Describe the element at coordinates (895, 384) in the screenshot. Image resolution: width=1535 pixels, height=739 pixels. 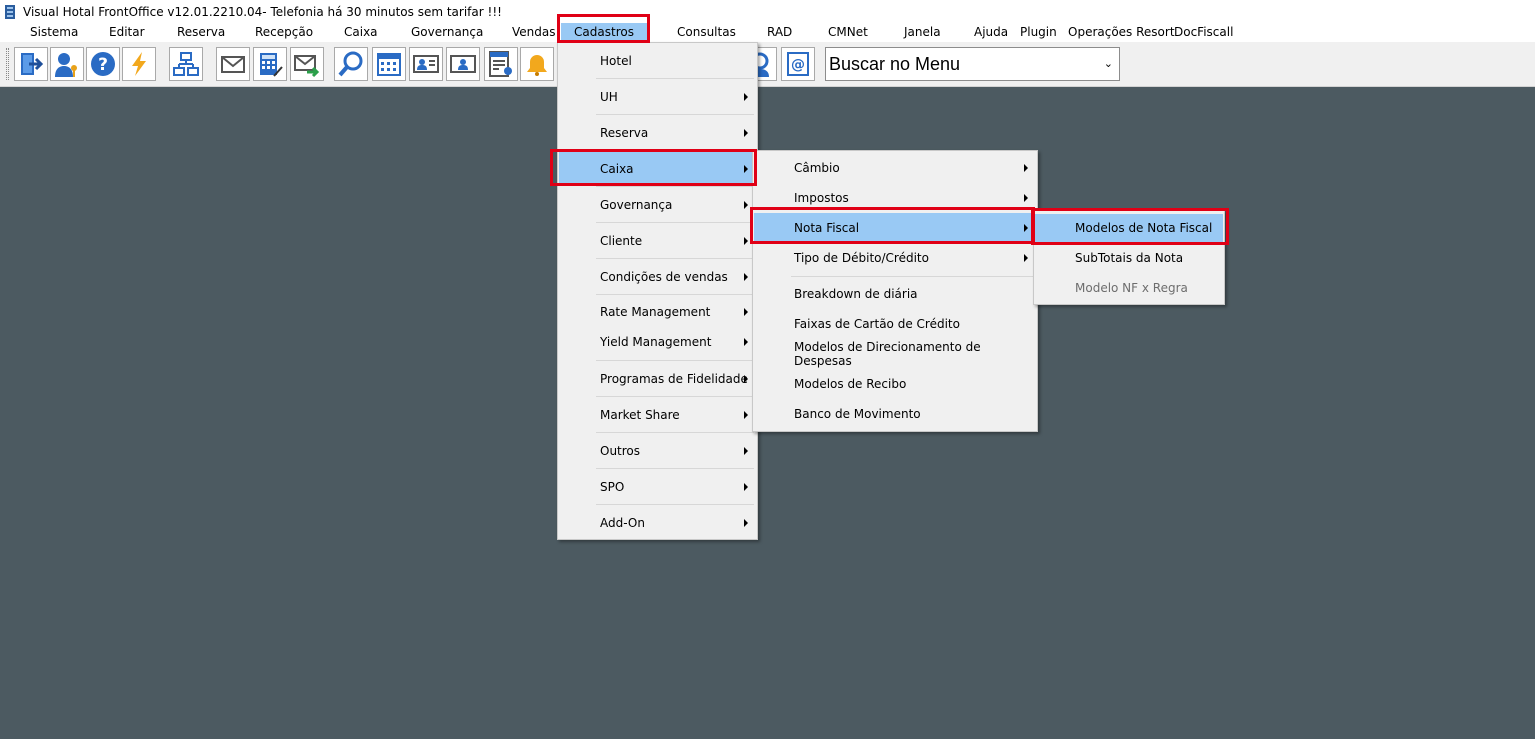
I see `menu-item-modelos-de-recibo: Modelos de Recibo` at that location.